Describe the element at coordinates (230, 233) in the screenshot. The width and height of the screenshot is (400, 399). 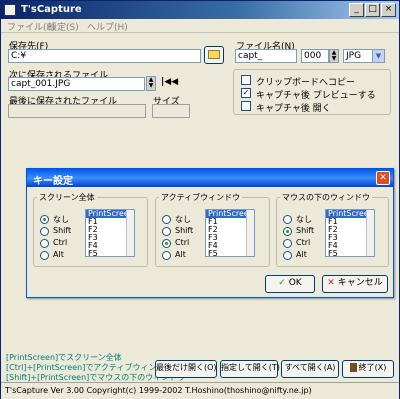
I see `active-key-list: PrintScreen F1 F2 F3 F4 F5` at that location.